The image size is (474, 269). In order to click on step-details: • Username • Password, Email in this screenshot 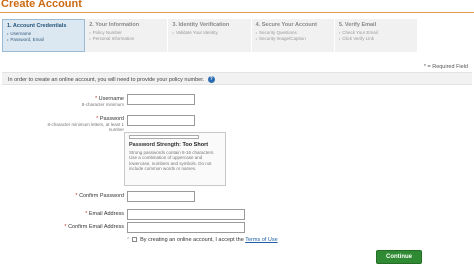, I will do `click(25, 36)`.